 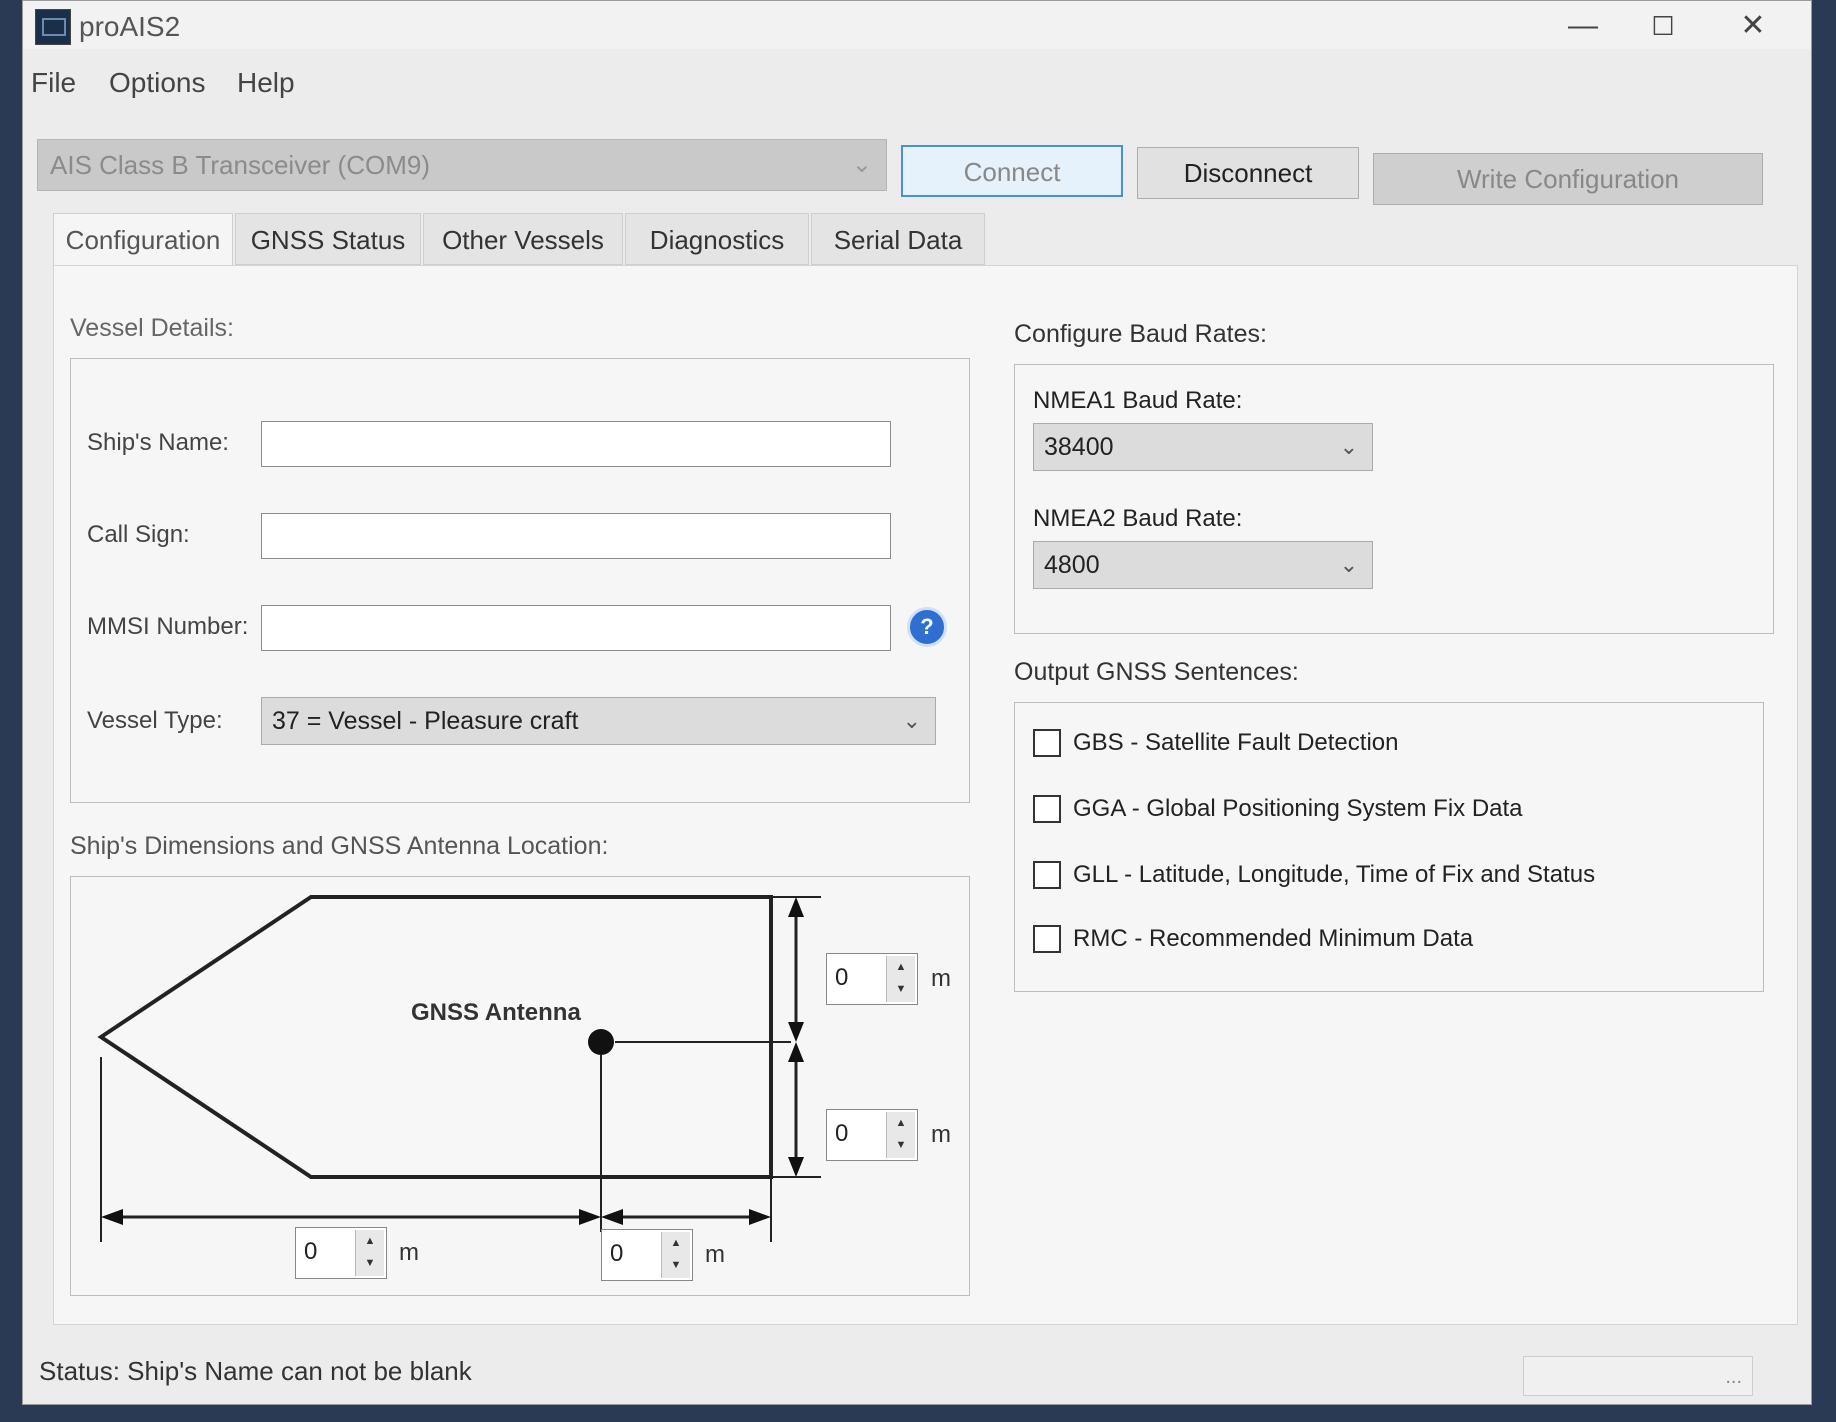 I want to click on connect-button: Connect, so click(x=1012, y=171).